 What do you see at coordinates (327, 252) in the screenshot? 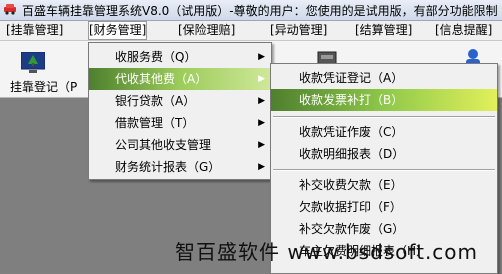
I see `watermark: 智百盛软件 www.bsdsoft.com` at bounding box center [327, 252].